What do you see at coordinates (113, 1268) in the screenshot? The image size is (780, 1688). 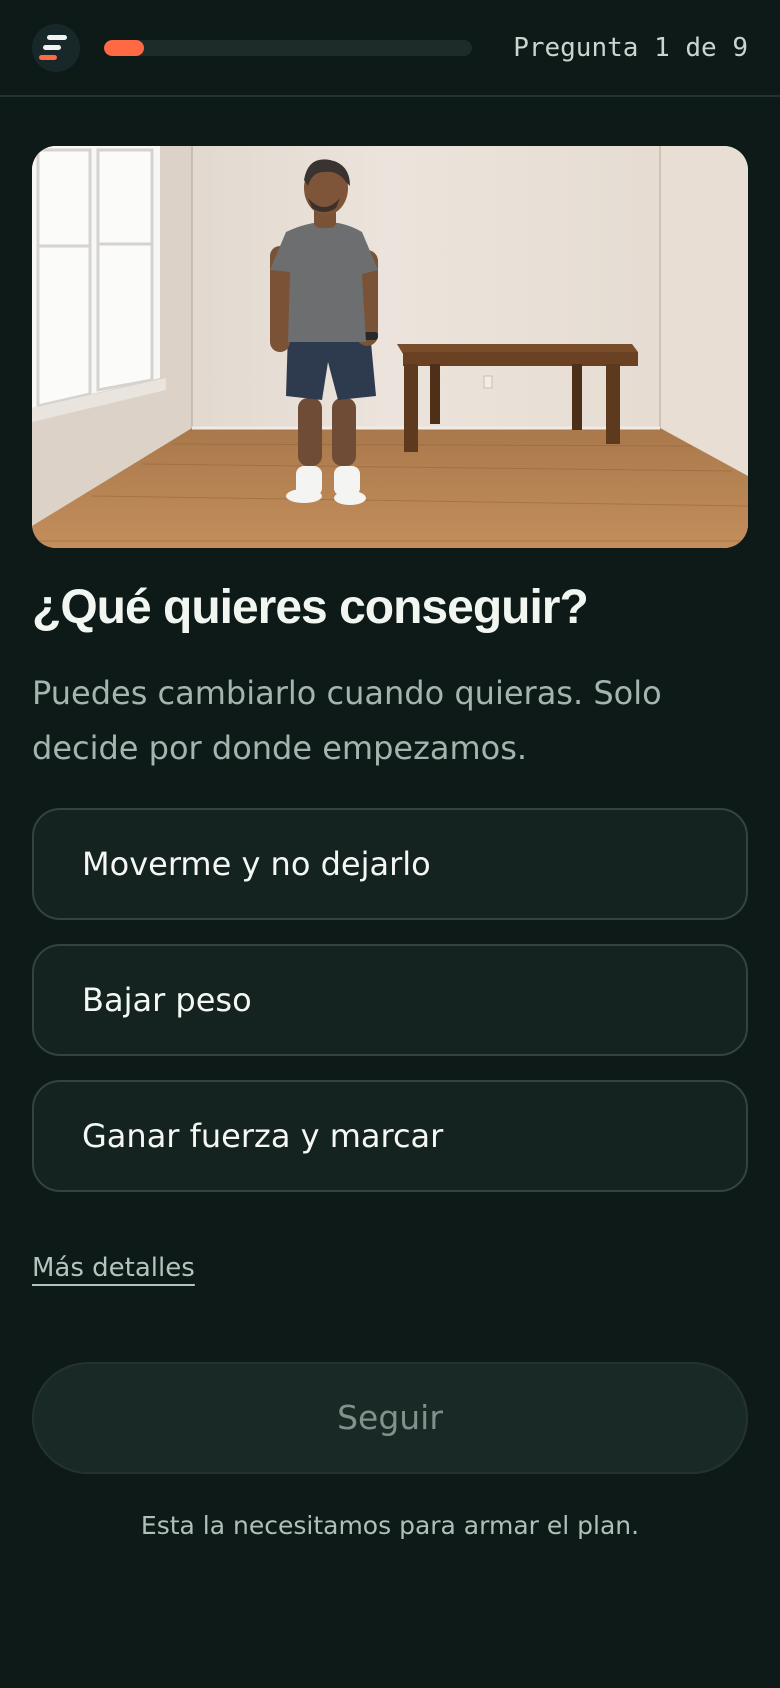 I see `more-details-link: Más detalles` at bounding box center [113, 1268].